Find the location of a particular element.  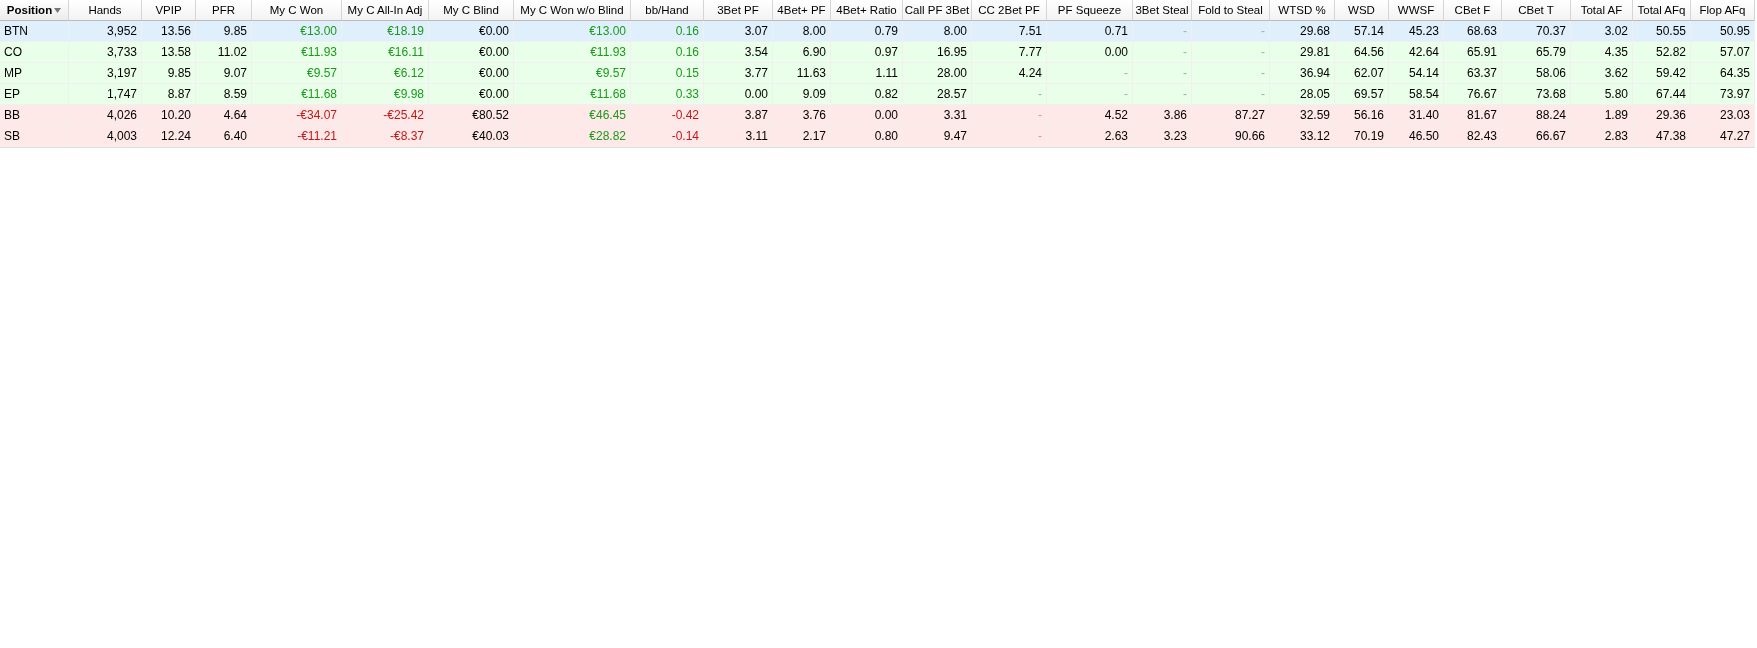

table-cell: 3.11 is located at coordinates (738, 136).